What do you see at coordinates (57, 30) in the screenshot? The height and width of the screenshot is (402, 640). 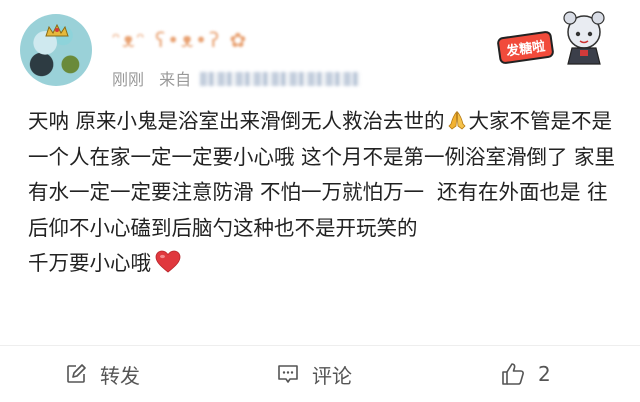 I see `crown-icon` at bounding box center [57, 30].